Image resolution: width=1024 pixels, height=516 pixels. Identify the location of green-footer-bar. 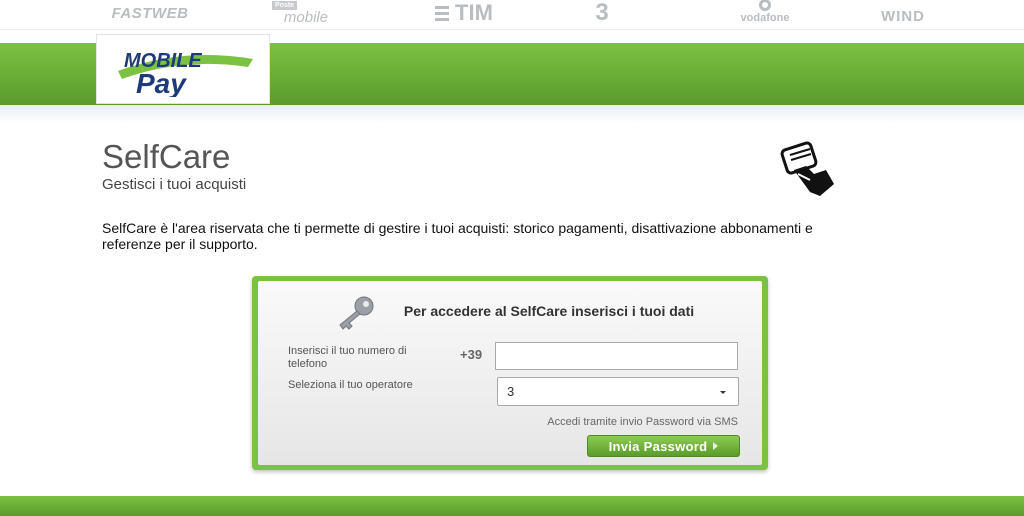
(512, 506).